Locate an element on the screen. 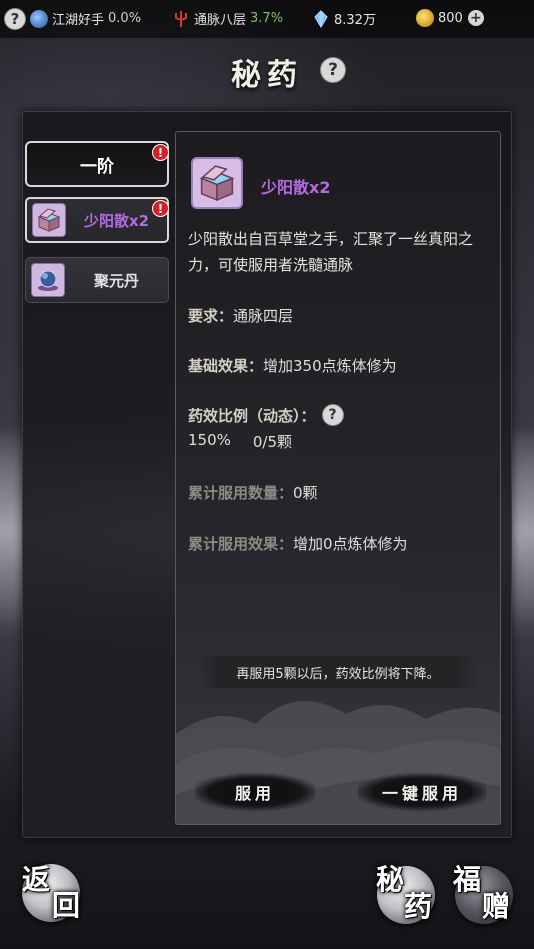 This screenshot has width=534, height=949. crystal-count: 8.32万 is located at coordinates (355, 20).